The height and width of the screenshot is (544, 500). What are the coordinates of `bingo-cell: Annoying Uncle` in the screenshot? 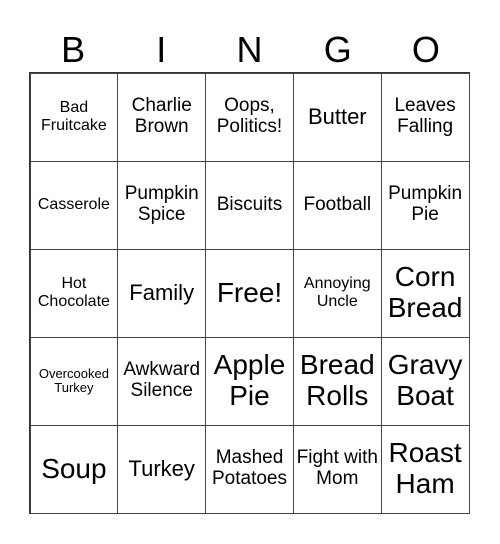 It's located at (337, 293).